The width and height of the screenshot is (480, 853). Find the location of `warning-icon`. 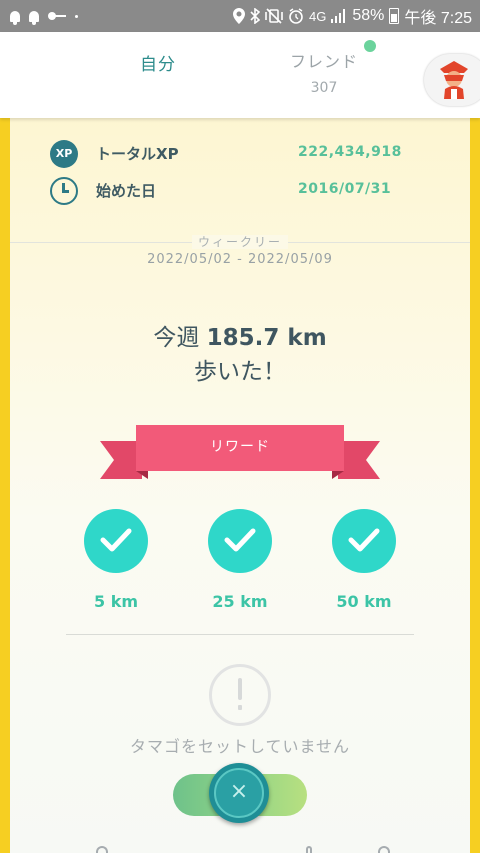

warning-icon is located at coordinates (240, 695).